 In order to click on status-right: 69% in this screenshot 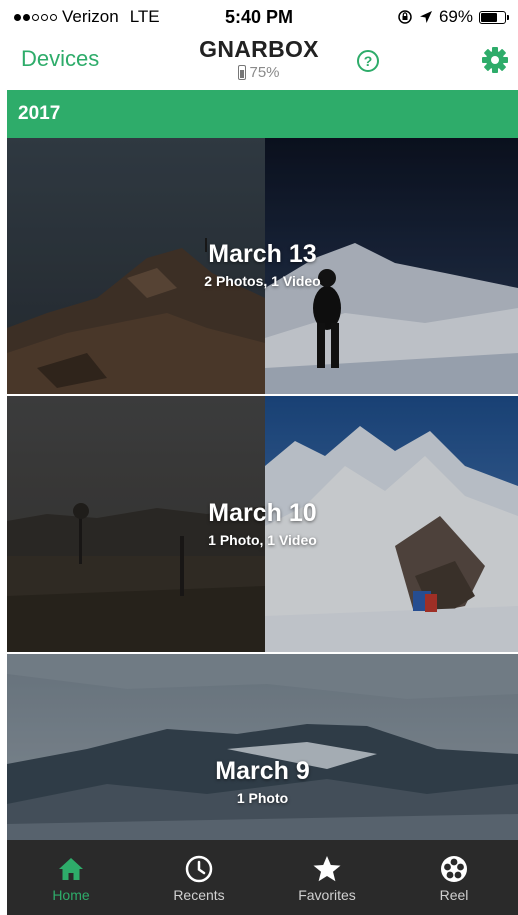, I will do `click(453, 17)`.